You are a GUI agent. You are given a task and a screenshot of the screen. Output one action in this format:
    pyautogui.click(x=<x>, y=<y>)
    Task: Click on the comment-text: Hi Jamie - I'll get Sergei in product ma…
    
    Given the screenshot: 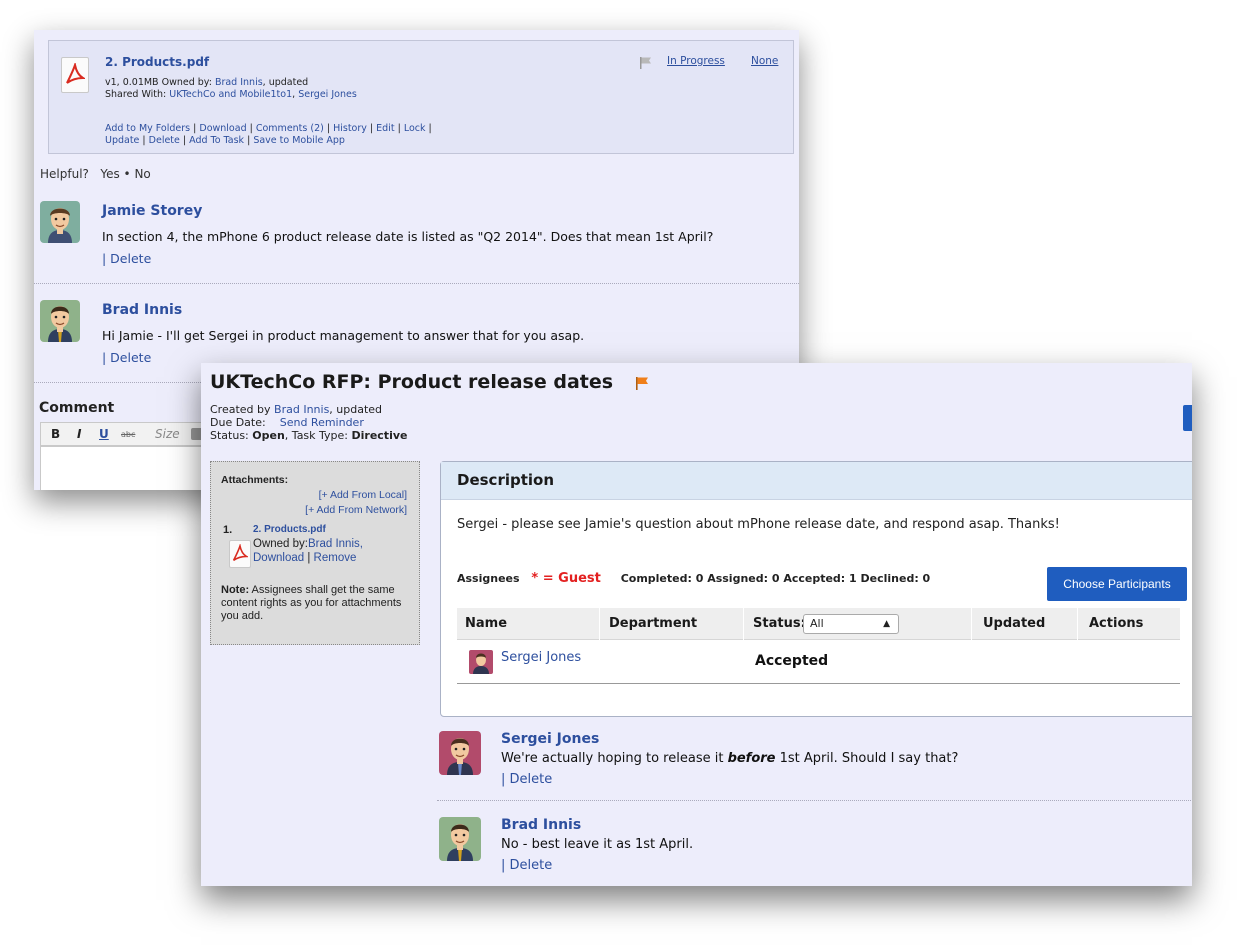 What is the action you would take?
    pyautogui.click(x=343, y=335)
    